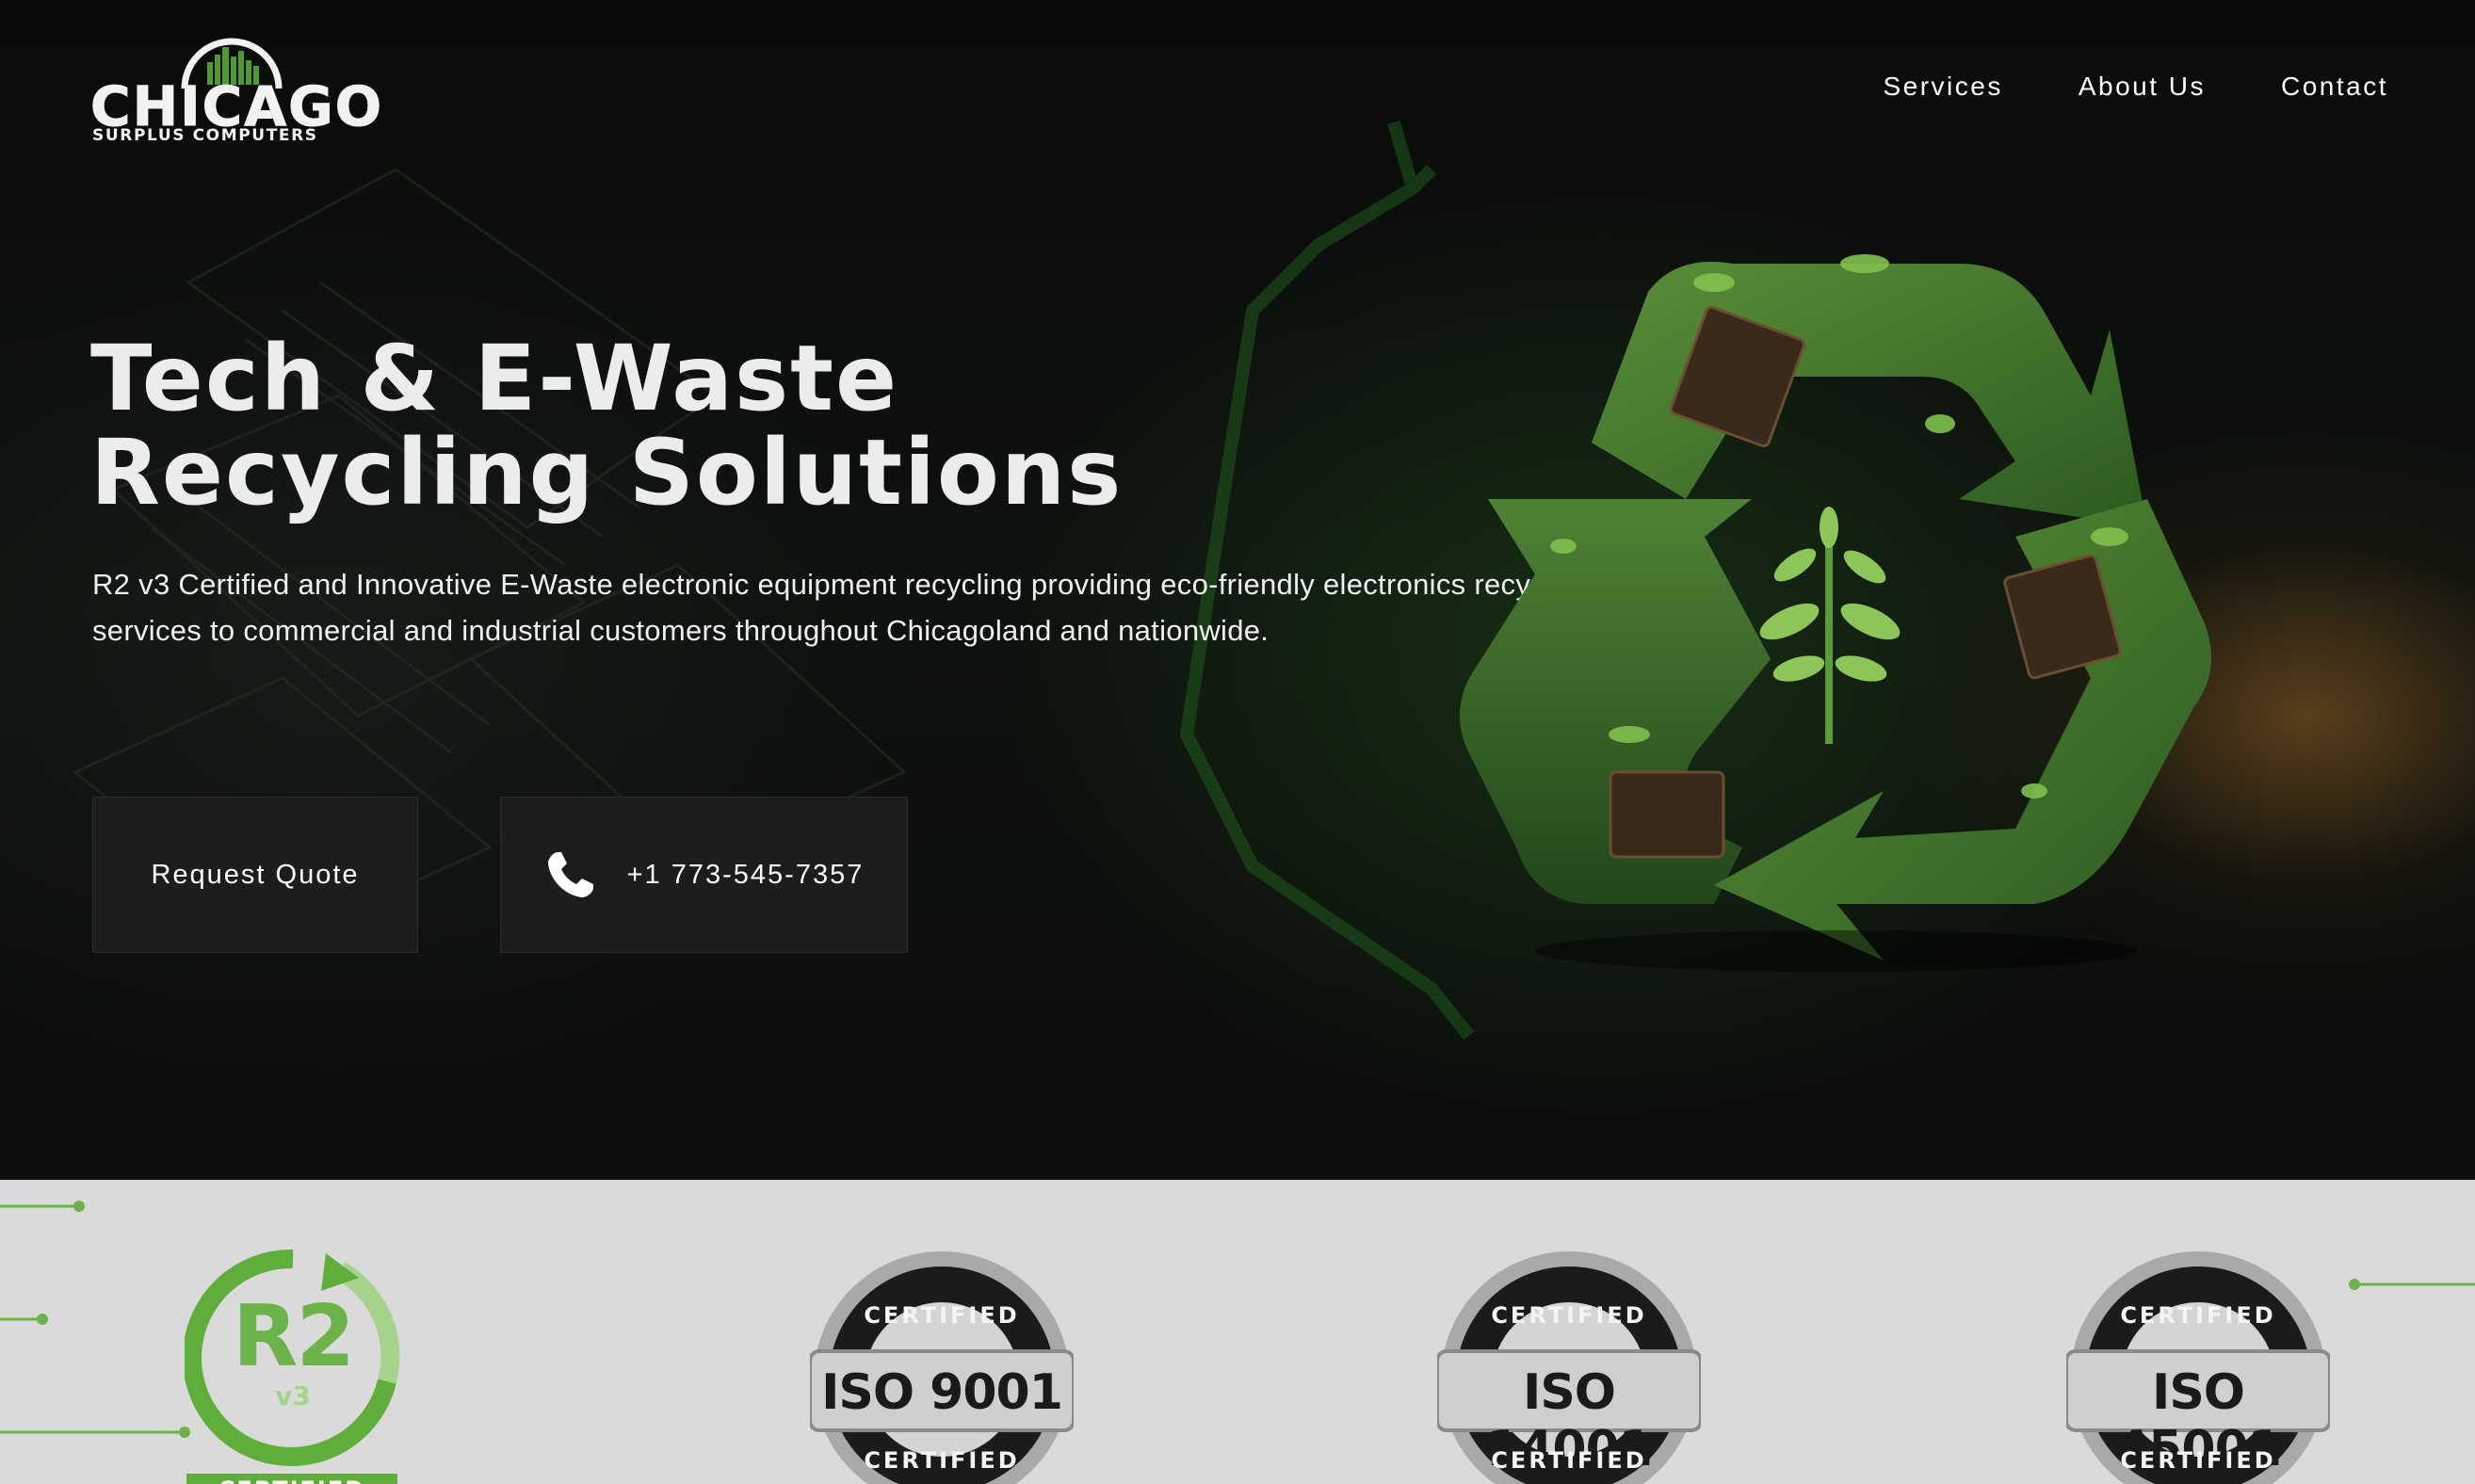 The width and height of the screenshot is (2475, 1484). What do you see at coordinates (294, 1336) in the screenshot?
I see `r2-label: R2` at bounding box center [294, 1336].